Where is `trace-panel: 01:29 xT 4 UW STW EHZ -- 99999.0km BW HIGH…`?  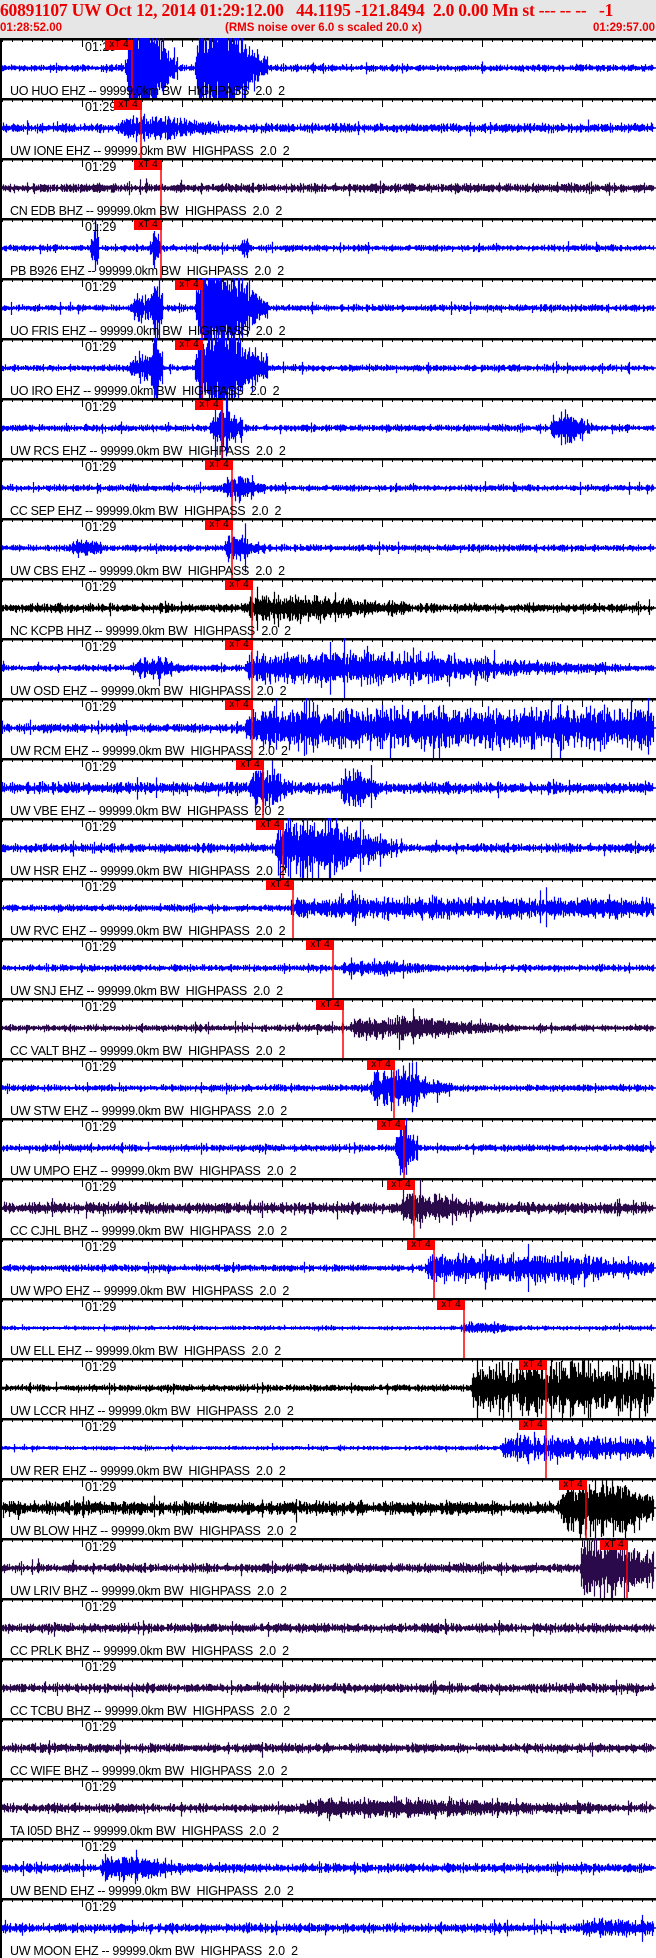
trace-panel: 01:29 xT 4 UW STW EHZ -- 99999.0km BW HIGH… is located at coordinates (328, 1088).